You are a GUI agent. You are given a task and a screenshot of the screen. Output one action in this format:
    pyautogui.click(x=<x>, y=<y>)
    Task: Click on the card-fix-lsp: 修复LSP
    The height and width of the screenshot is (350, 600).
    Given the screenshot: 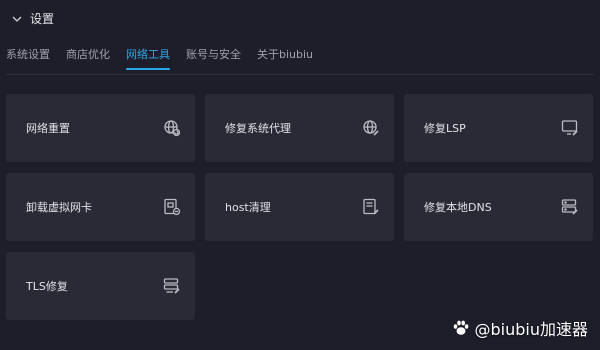 What is the action you would take?
    pyautogui.click(x=498, y=128)
    